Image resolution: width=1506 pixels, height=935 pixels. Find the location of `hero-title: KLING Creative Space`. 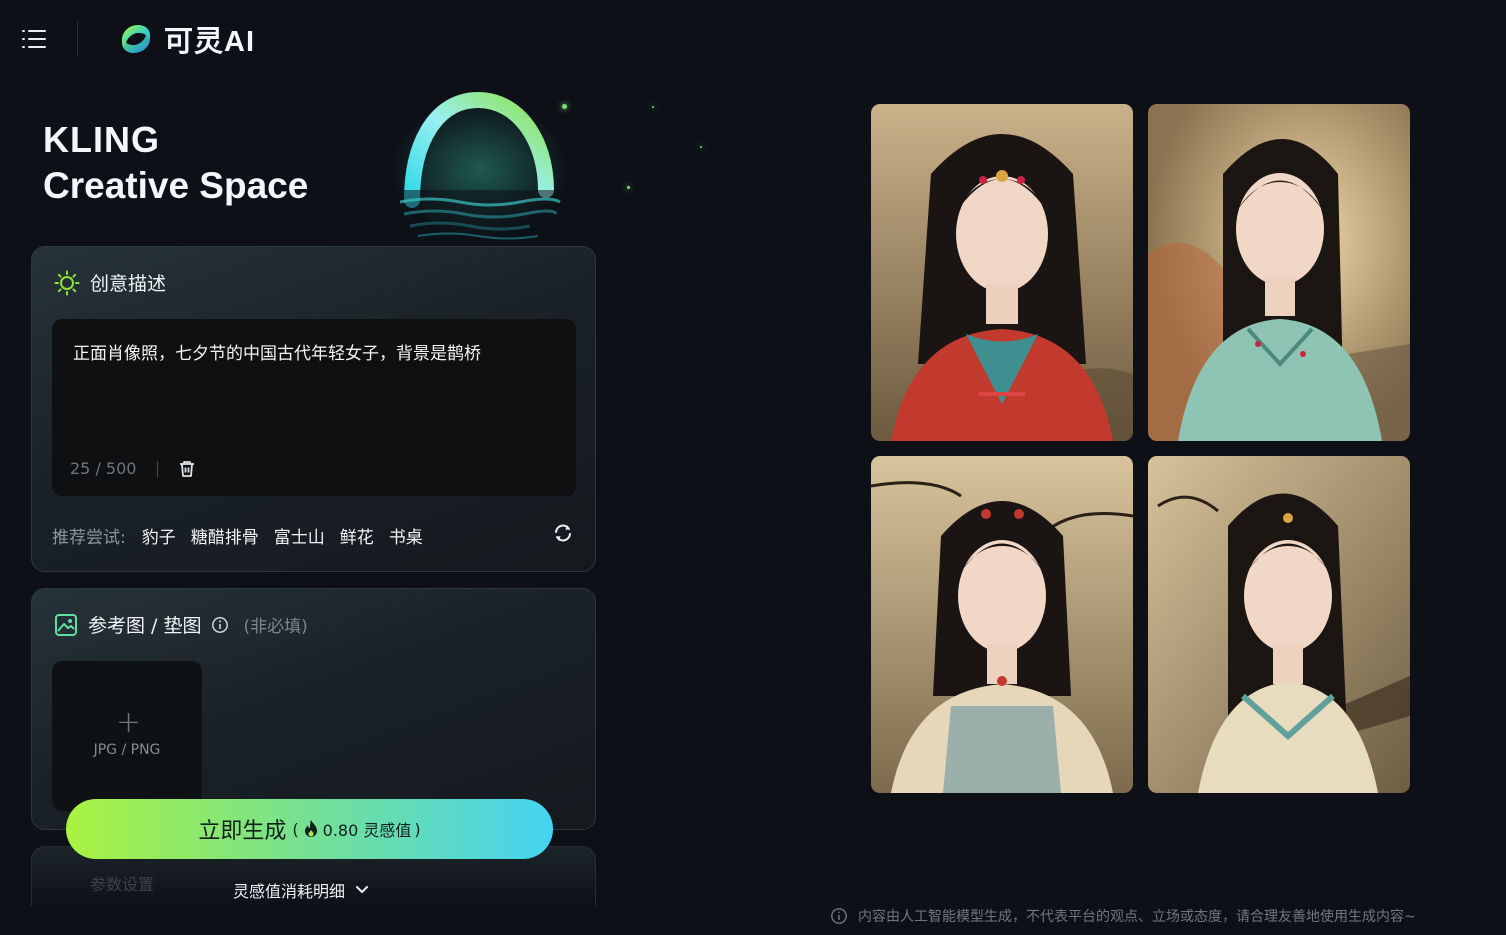

hero-title: KLING Creative Space is located at coordinates (175, 163).